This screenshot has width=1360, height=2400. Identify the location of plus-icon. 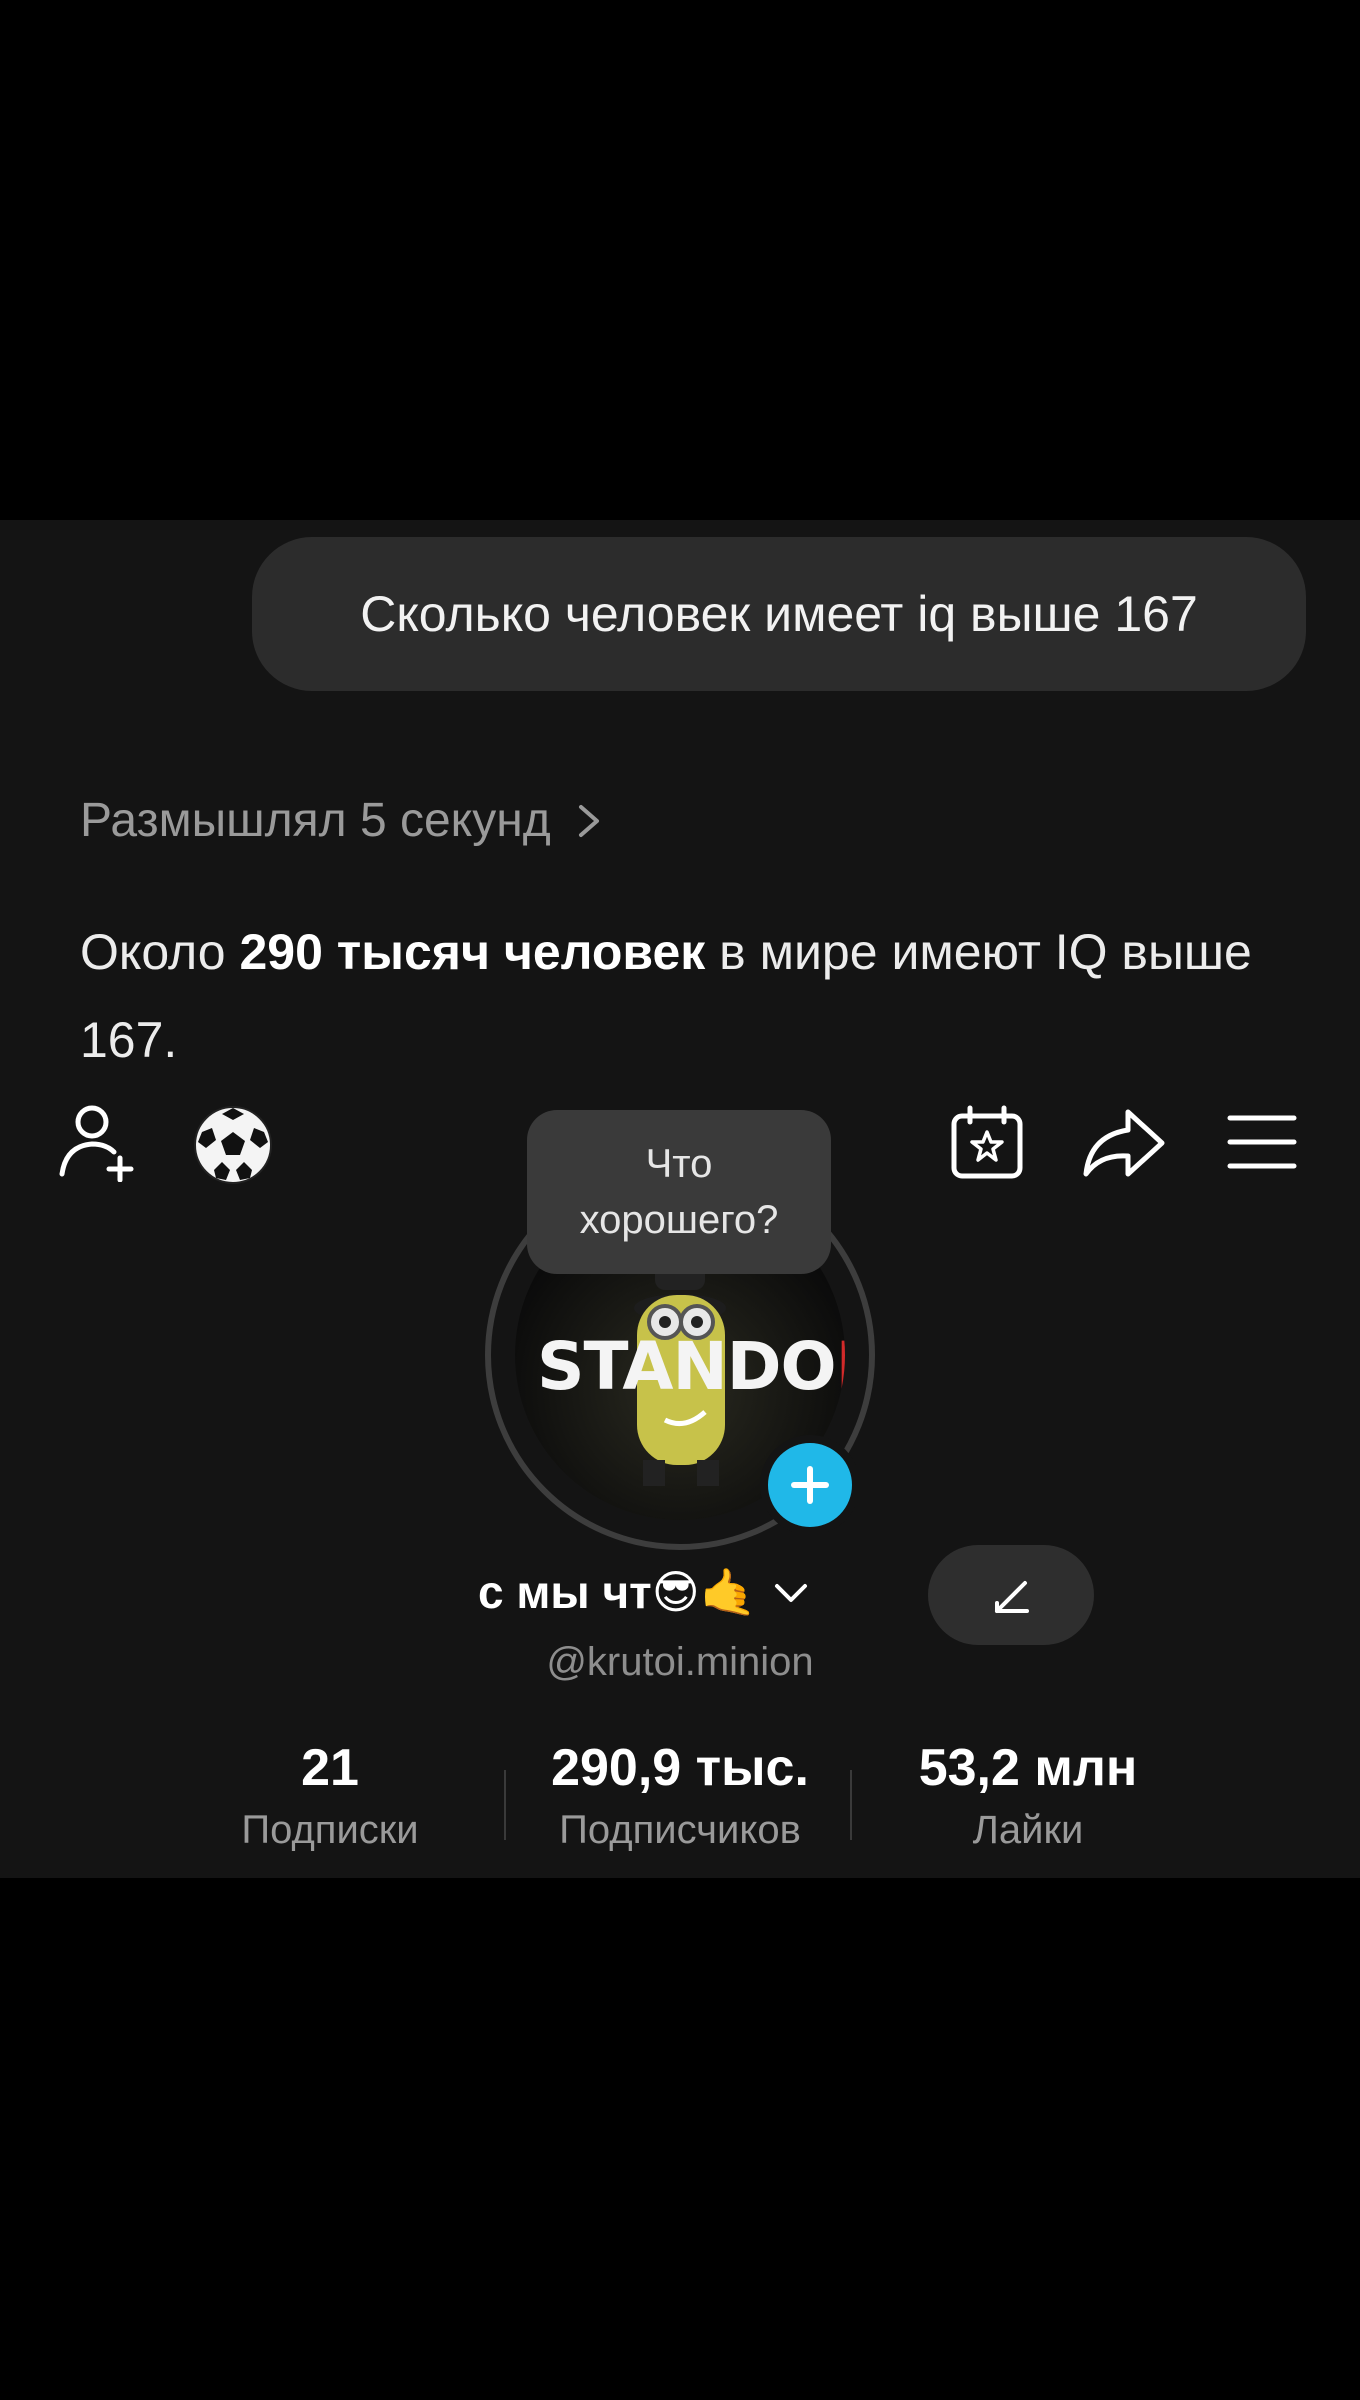
(810, 1485).